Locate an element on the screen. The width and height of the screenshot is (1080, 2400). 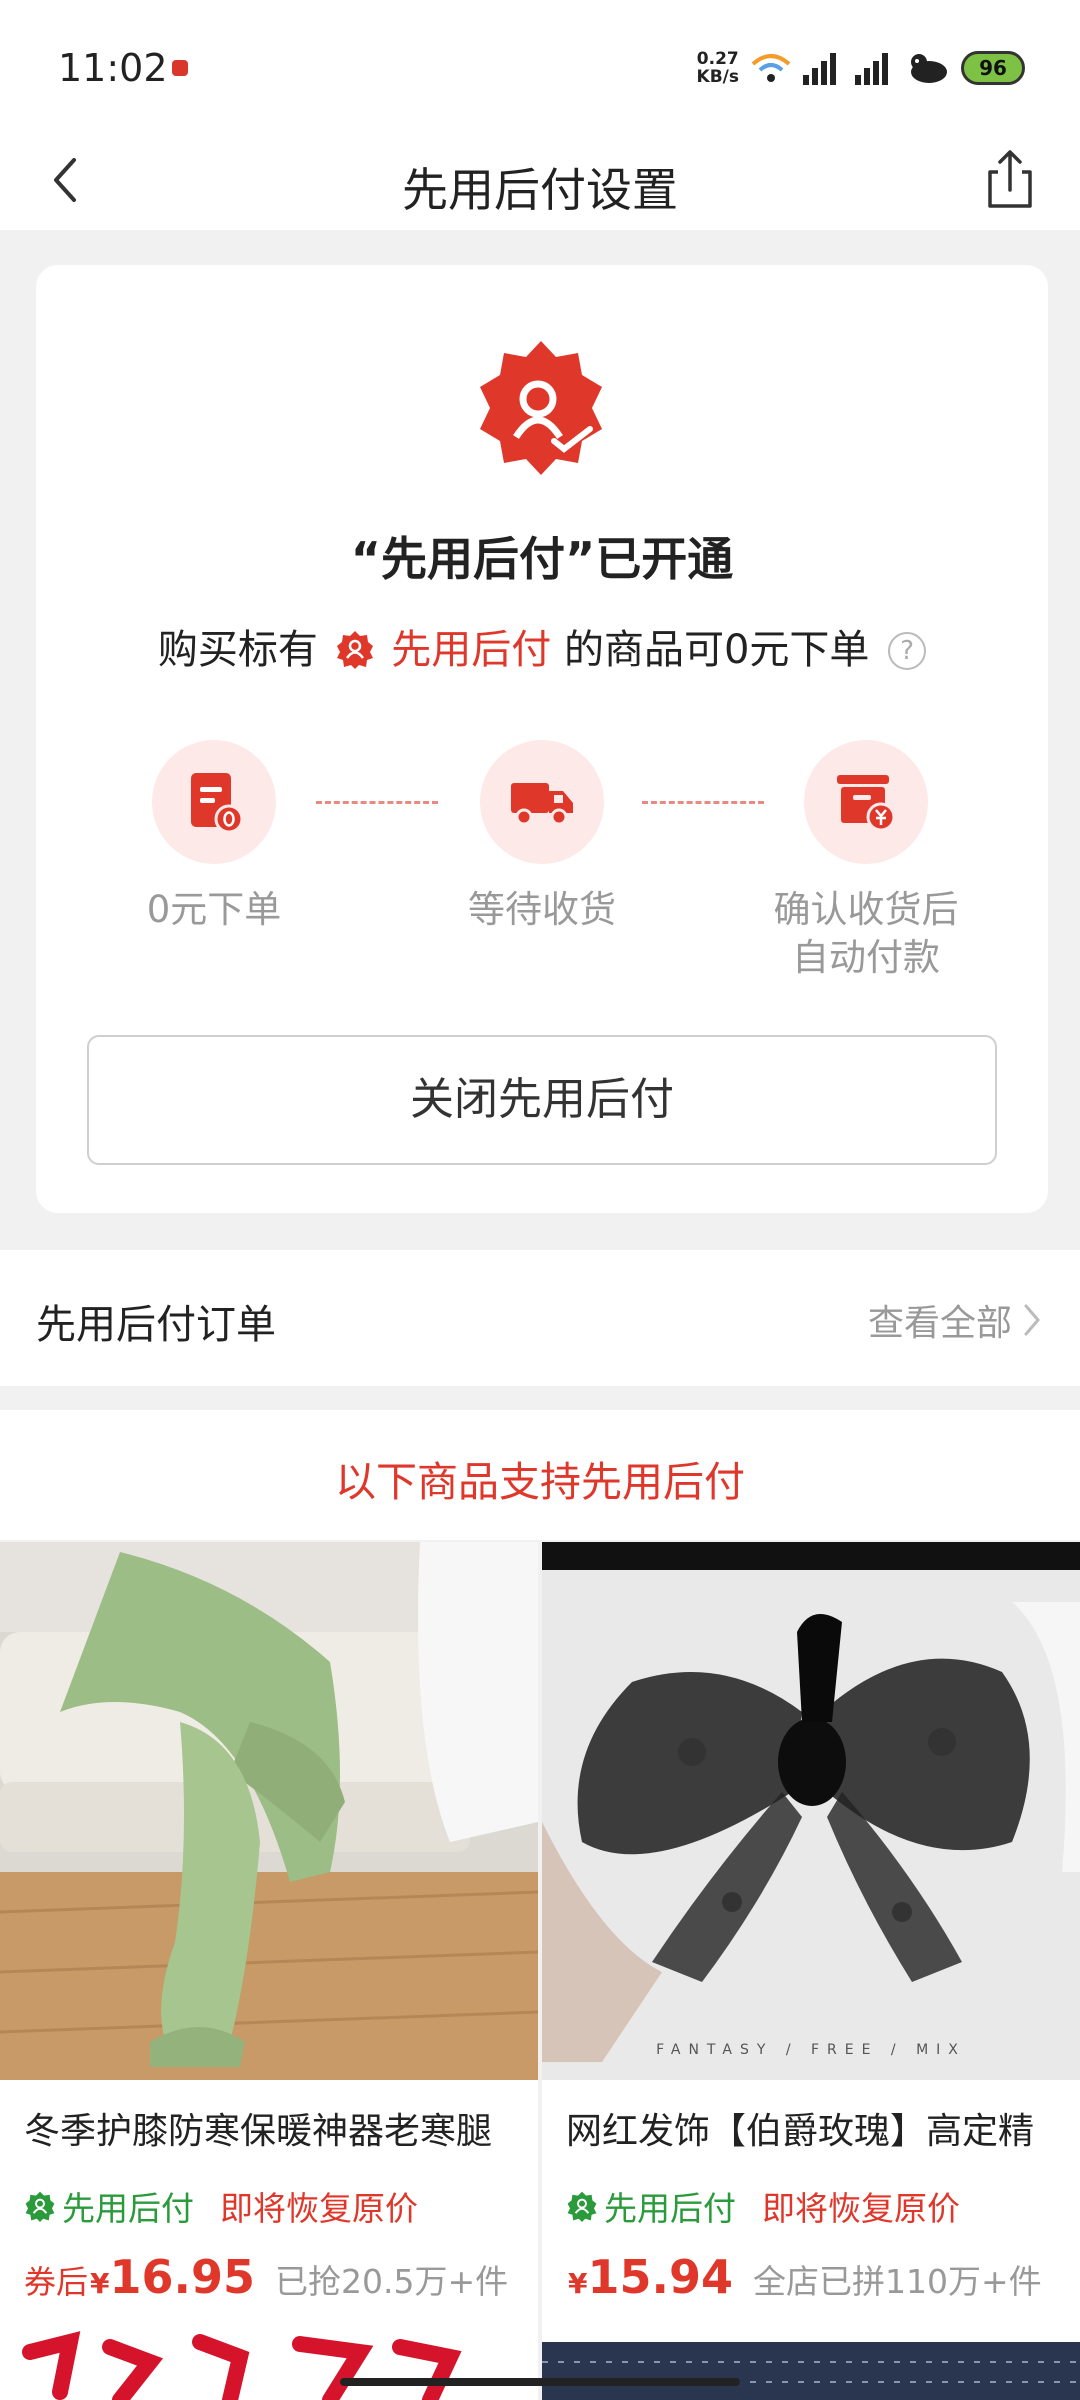
step-wait-delivery: 等待收货 is located at coordinates (542, 837).